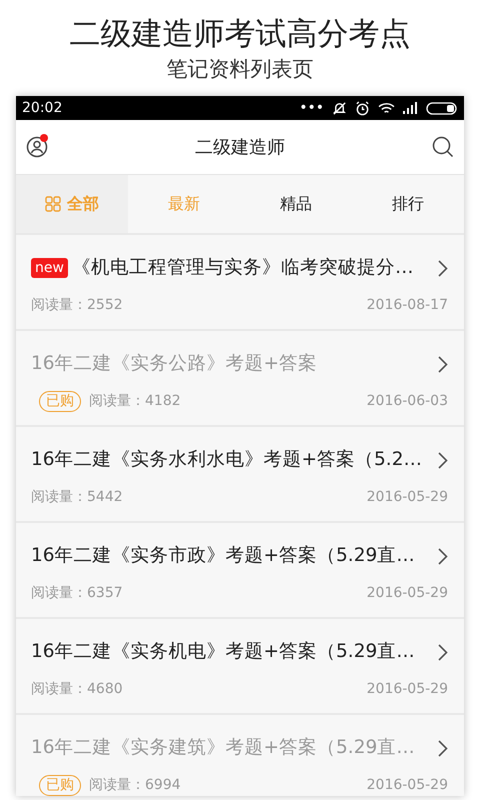 Image resolution: width=480 pixels, height=800 pixels. Describe the element at coordinates (135, 402) in the screenshot. I see `read-count: 阅读量：4182` at that location.